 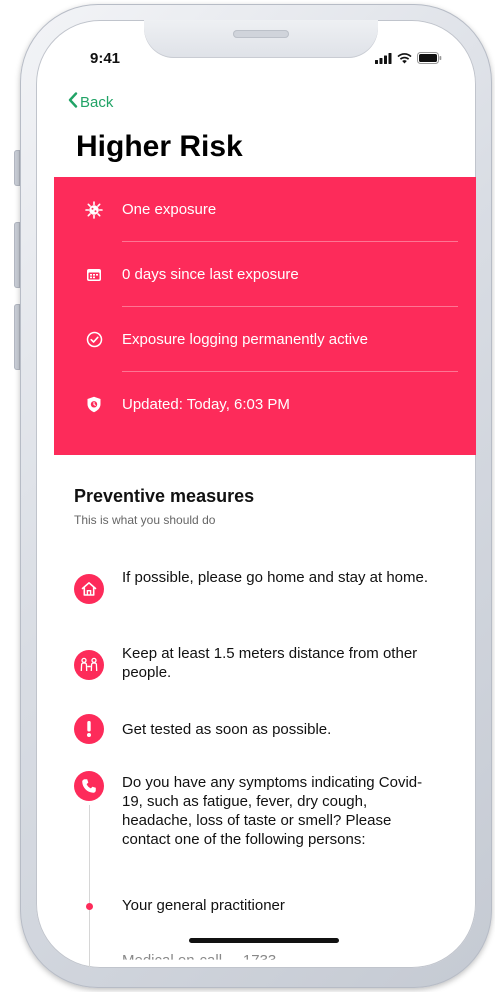 What do you see at coordinates (383, 60) in the screenshot?
I see `signal-icon` at bounding box center [383, 60].